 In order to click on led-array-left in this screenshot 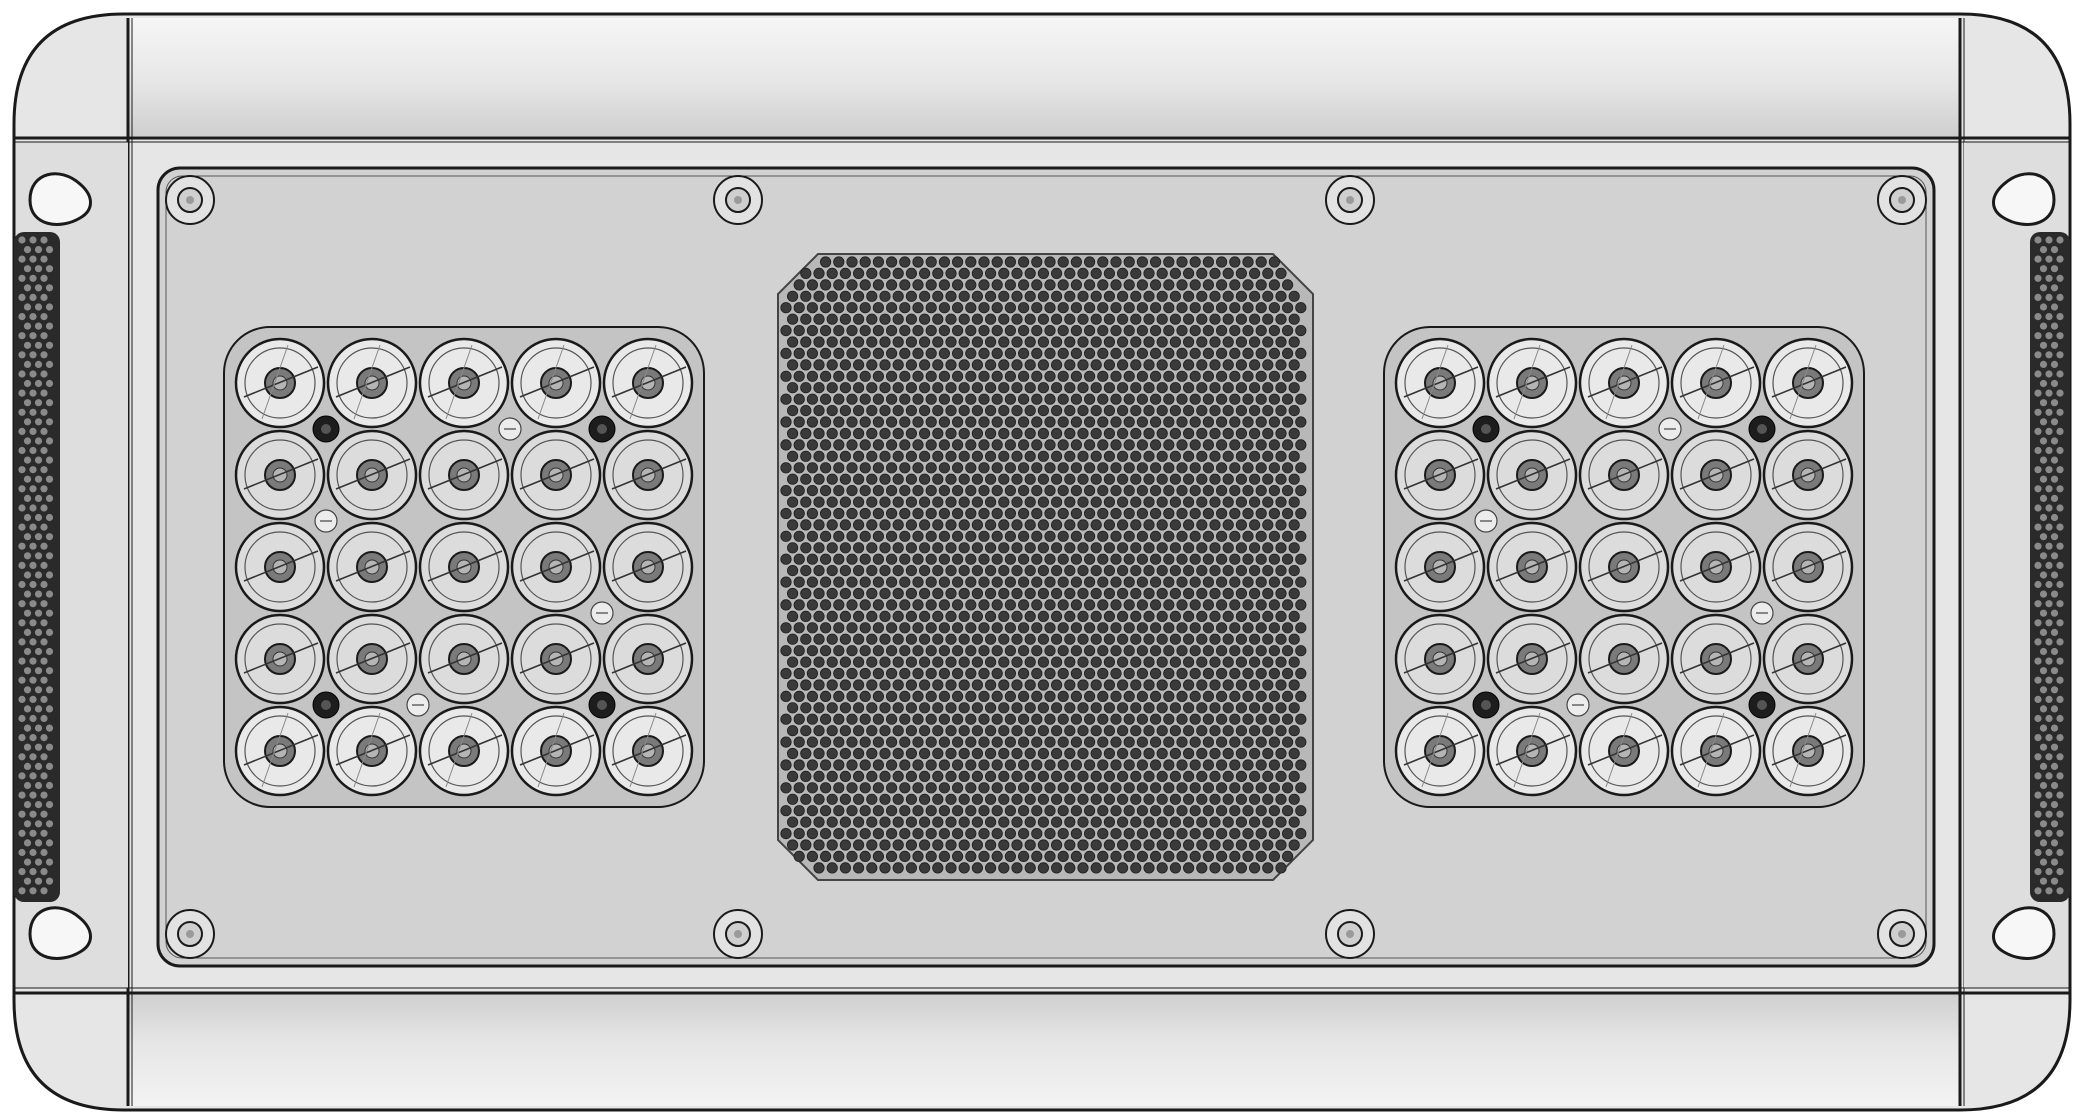, I will do `click(464, 567)`.